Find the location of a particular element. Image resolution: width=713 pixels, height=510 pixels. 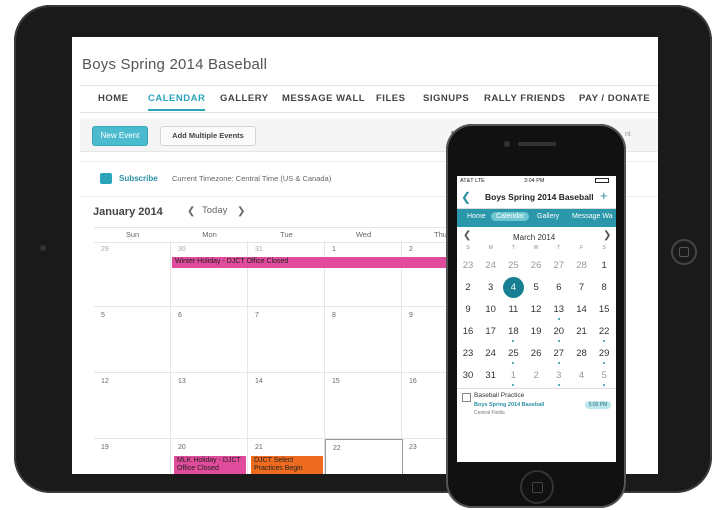

tab-calendar: Calendar is located at coordinates (510, 216).